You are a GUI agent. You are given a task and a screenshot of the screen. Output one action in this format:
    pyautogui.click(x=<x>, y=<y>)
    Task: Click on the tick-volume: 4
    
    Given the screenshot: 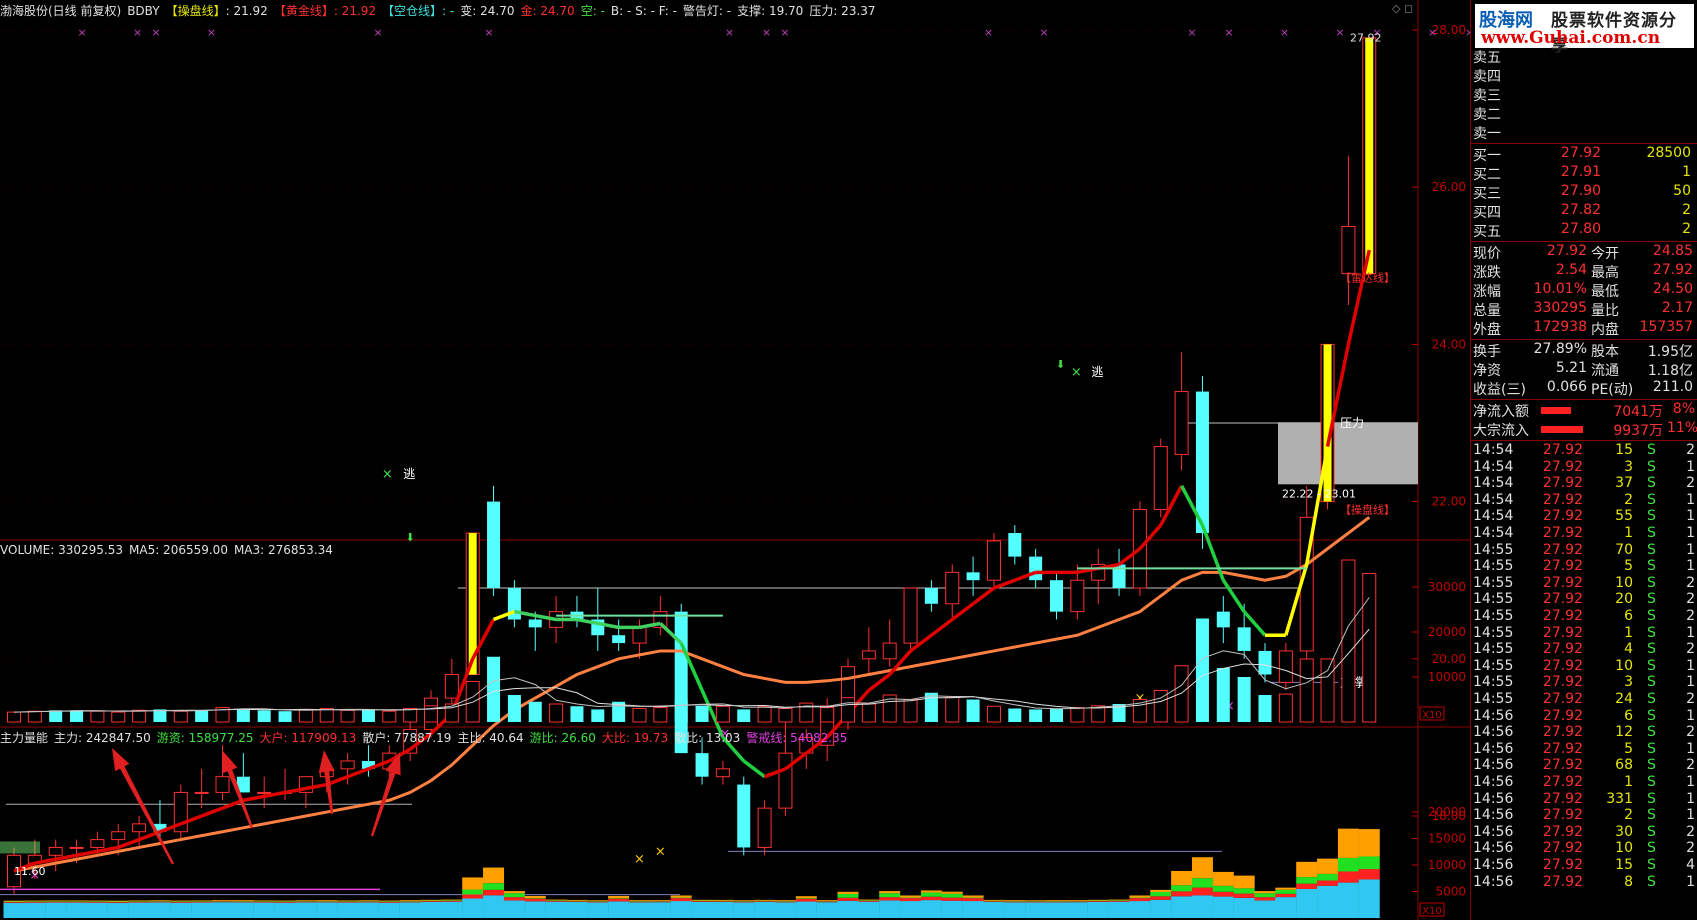 What is the action you would take?
    pyautogui.click(x=1628, y=649)
    